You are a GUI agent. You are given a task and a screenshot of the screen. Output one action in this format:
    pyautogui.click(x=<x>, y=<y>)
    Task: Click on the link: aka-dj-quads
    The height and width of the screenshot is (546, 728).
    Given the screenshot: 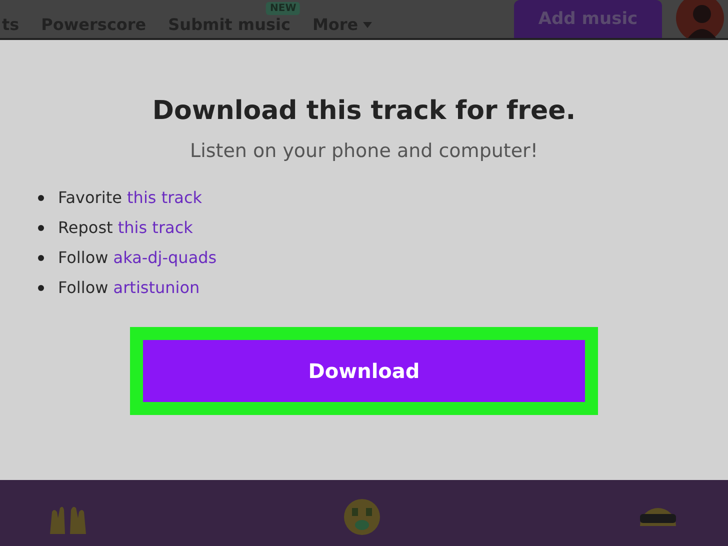 What is the action you would take?
    pyautogui.click(x=165, y=257)
    